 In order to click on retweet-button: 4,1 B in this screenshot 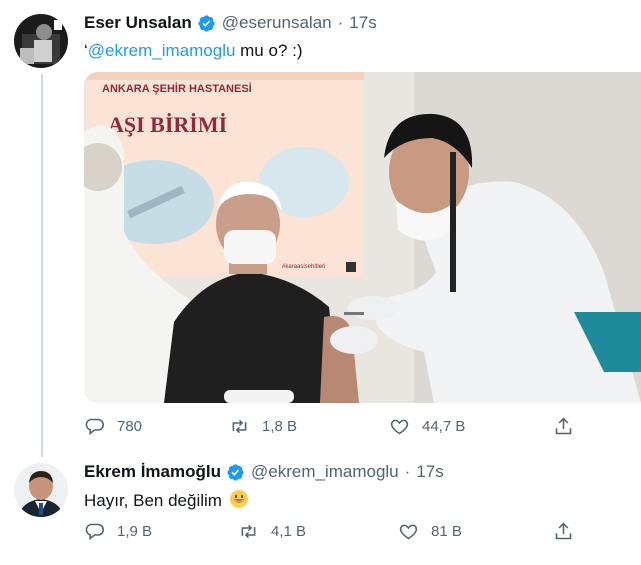, I will do `click(272, 531)`.